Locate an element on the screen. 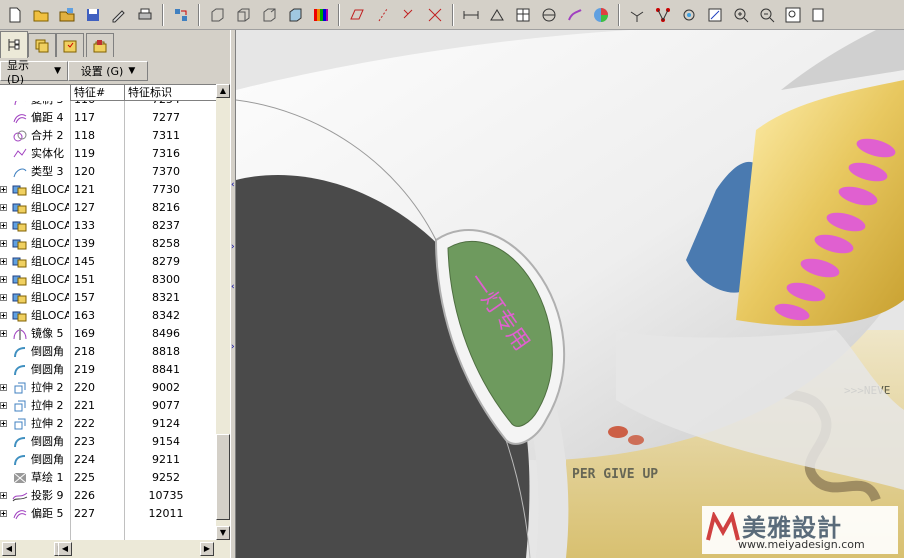 Image resolution: width=904 pixels, height=558 pixels. scroll-up-icon: ▲ is located at coordinates (223, 91).